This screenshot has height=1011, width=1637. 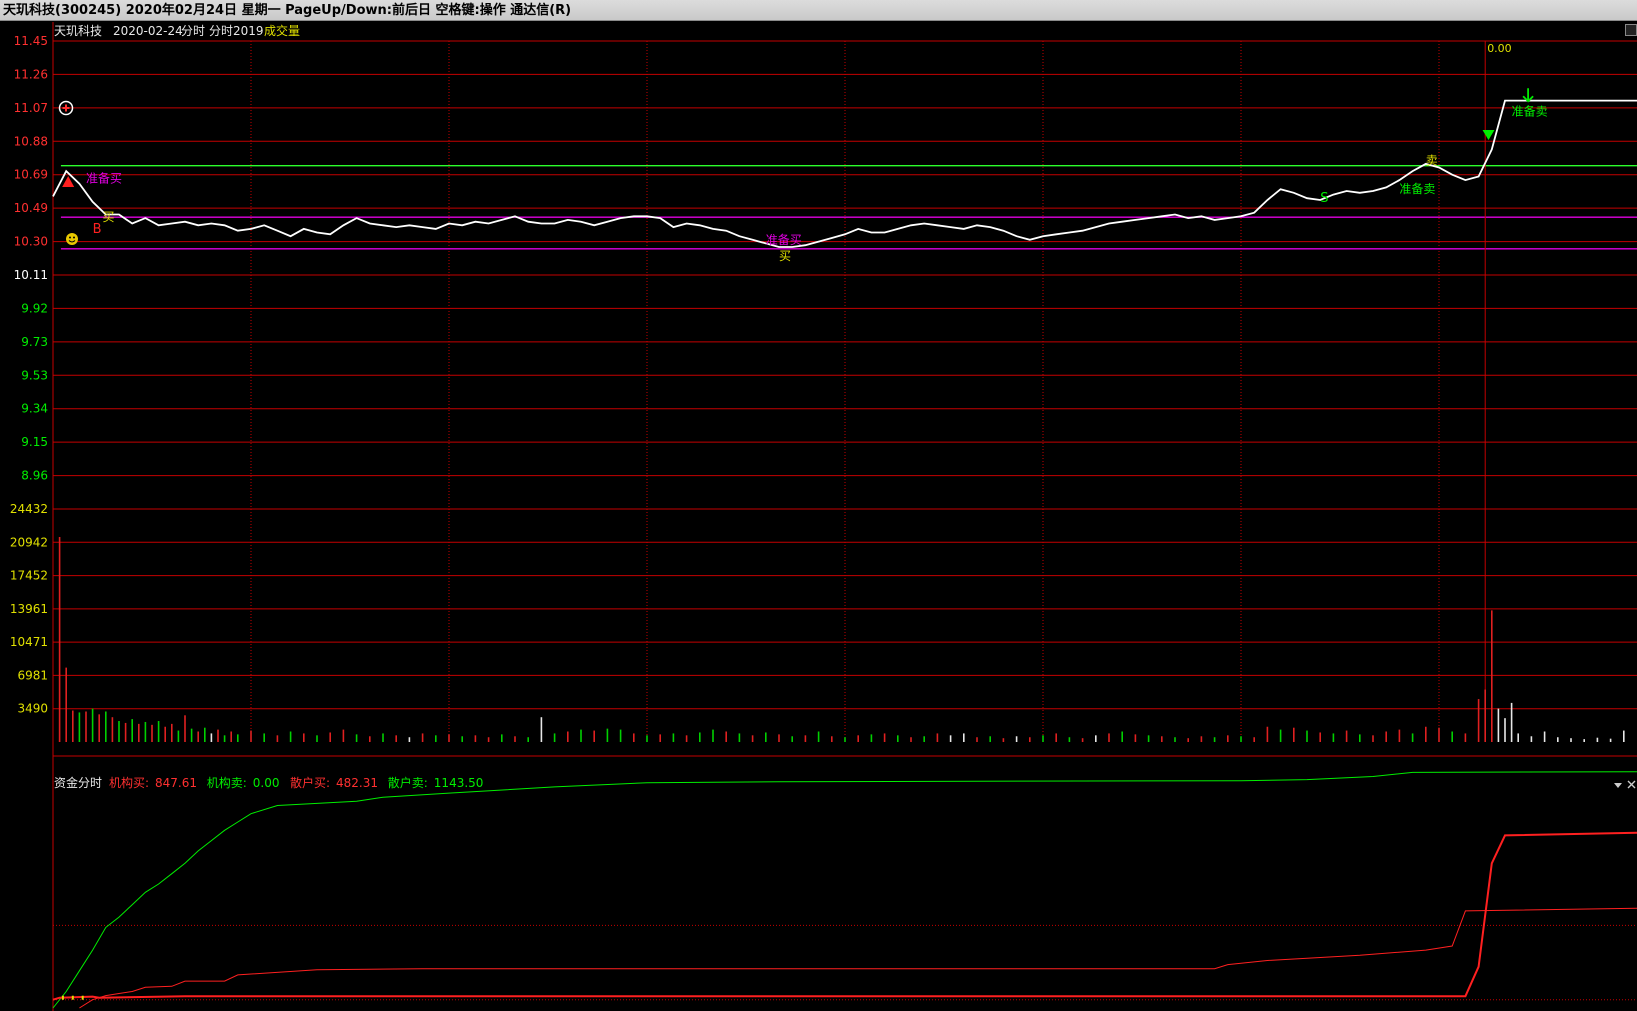 I want to click on price-tick-label: 10.11, so click(x=31, y=275).